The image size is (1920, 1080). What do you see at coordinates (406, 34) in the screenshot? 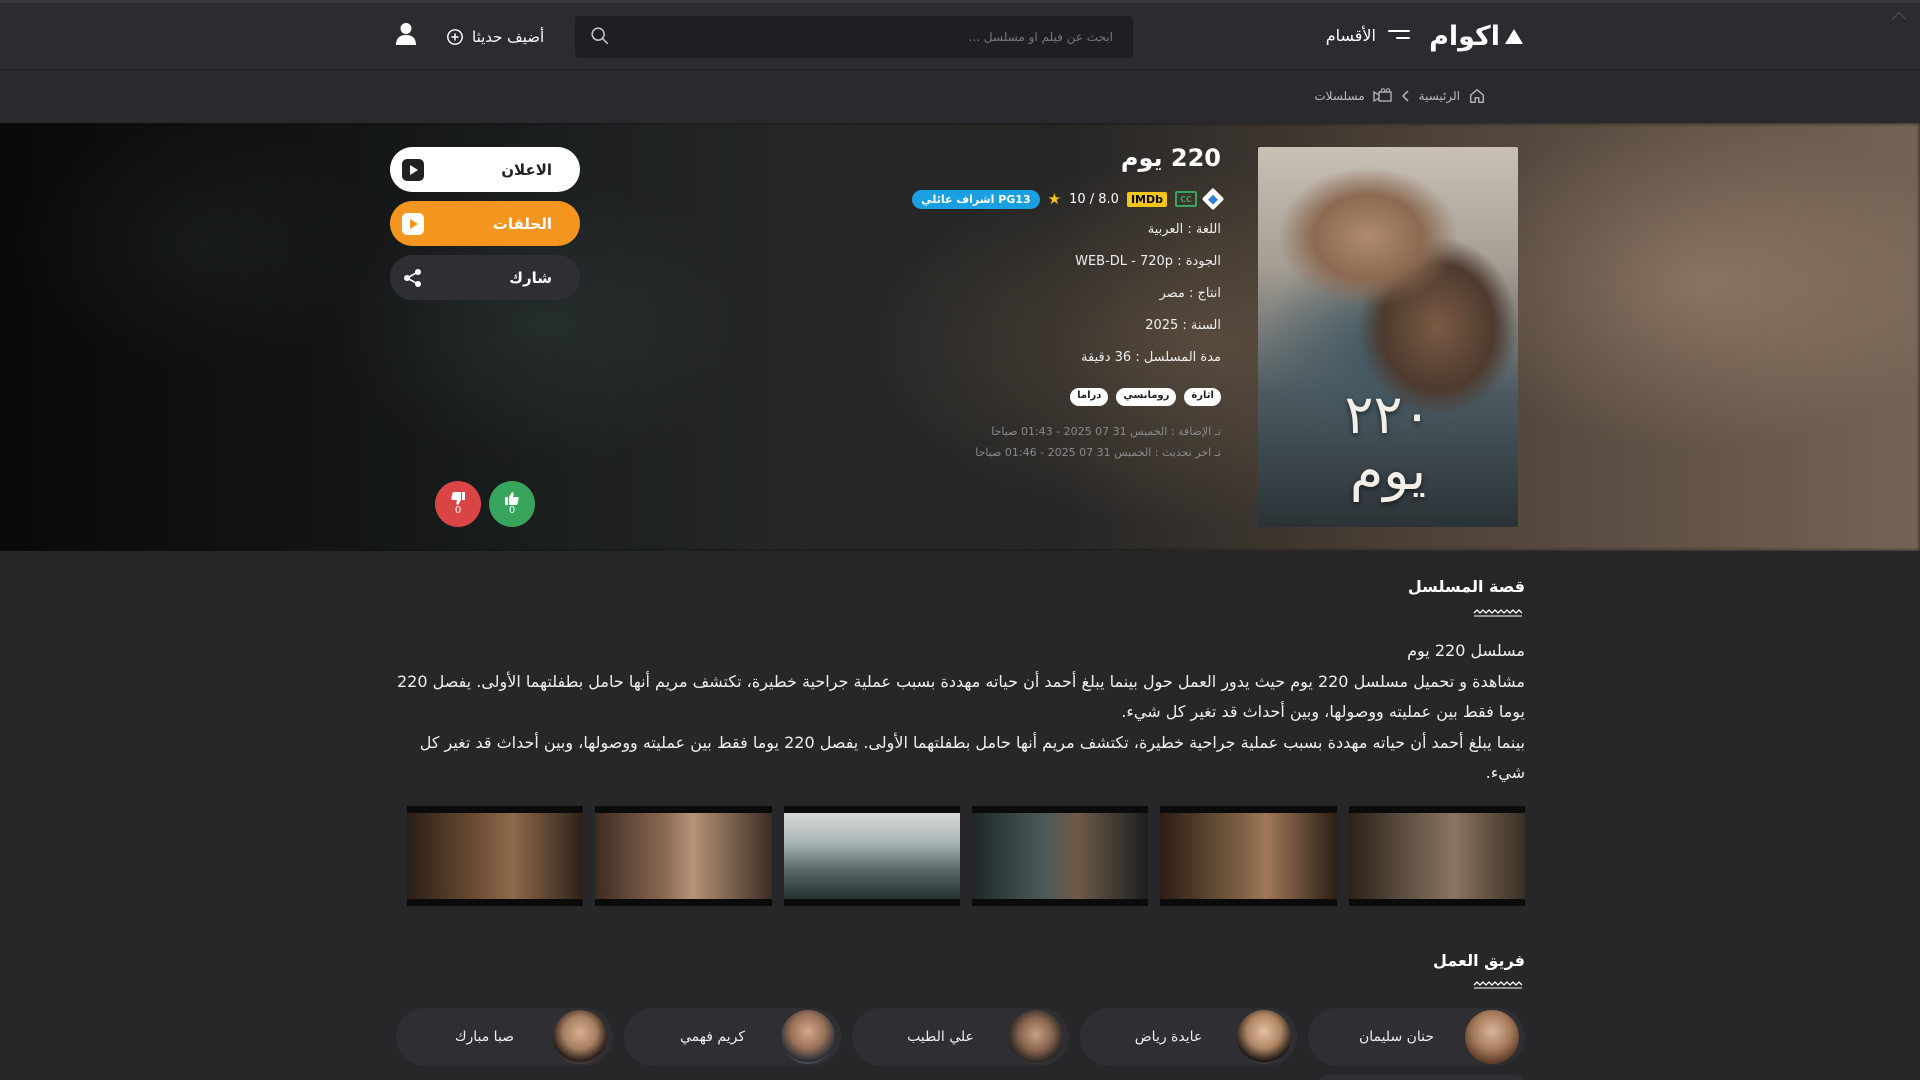
I see `user-icon` at bounding box center [406, 34].